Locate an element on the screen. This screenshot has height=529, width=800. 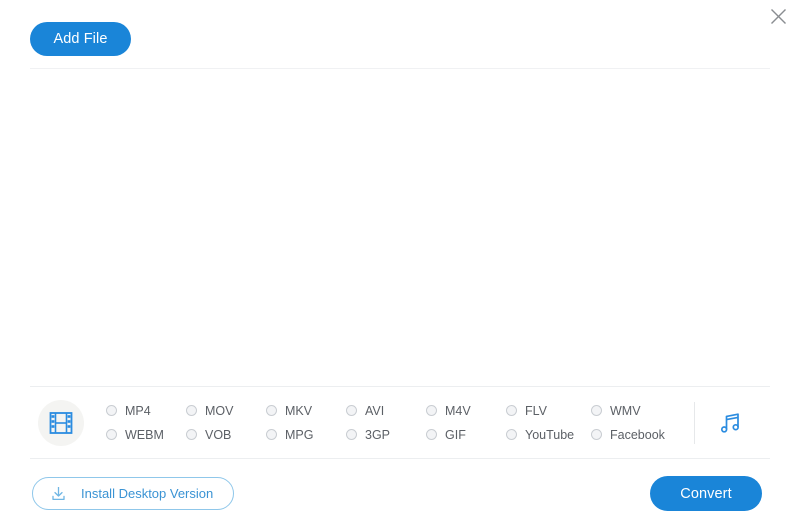
format-option-m4v: M4V is located at coordinates (466, 411).